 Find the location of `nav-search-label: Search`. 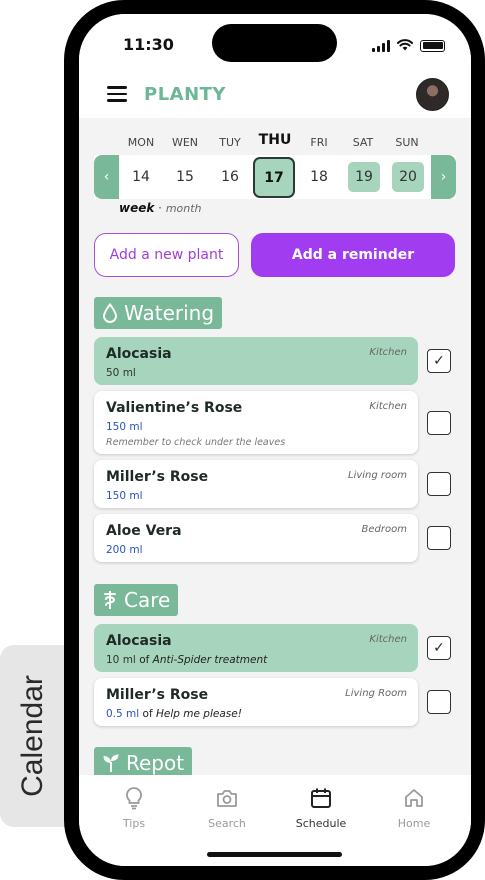

nav-search-label: Search is located at coordinates (227, 823).